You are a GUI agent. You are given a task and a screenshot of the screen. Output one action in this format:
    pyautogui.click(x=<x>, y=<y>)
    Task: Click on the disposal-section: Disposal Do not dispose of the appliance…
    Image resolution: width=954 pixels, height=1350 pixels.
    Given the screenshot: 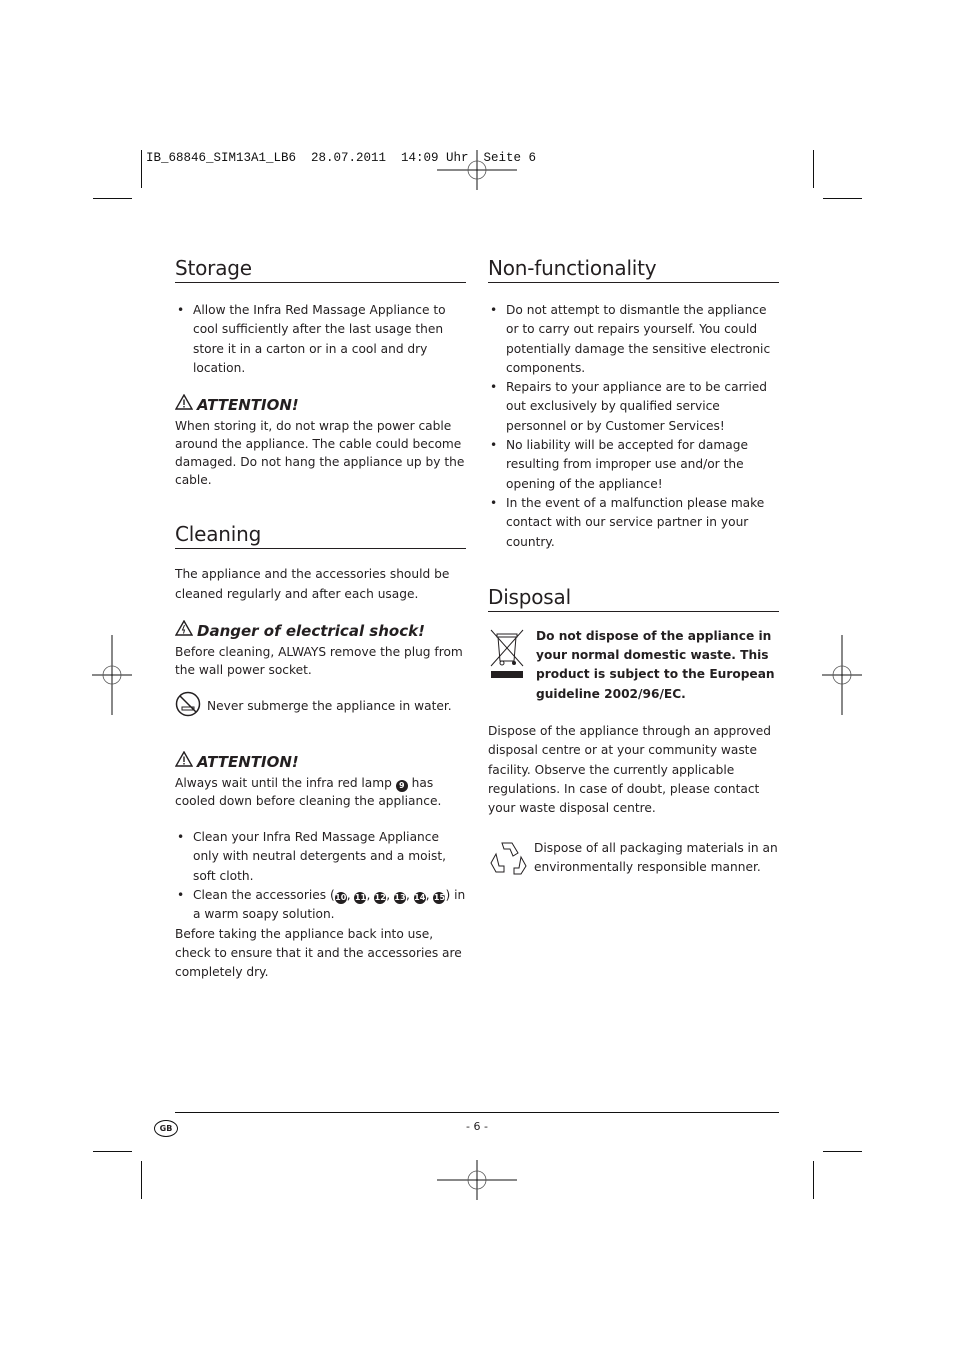 What is the action you would take?
    pyautogui.click(x=633, y=733)
    